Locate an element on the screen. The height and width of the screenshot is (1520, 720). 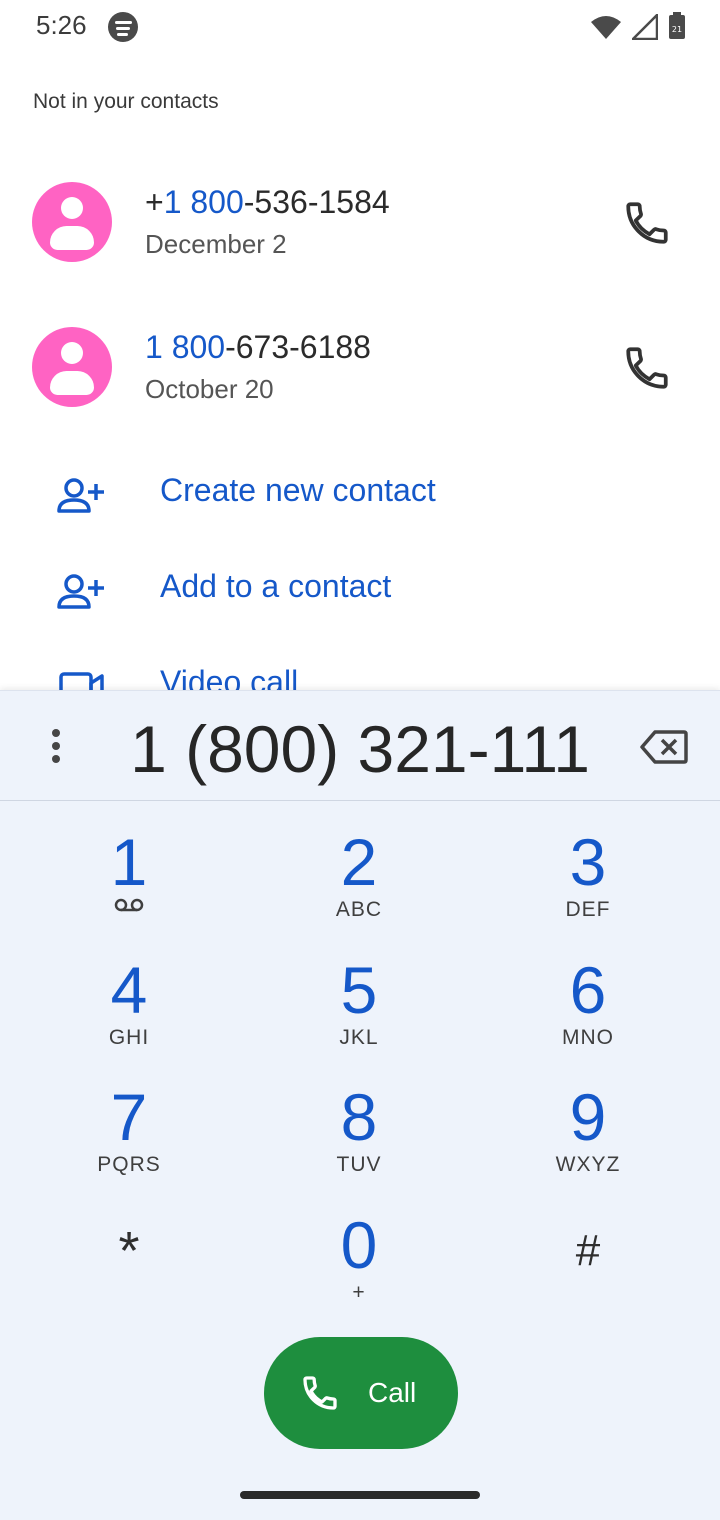
contact-row: +1 800-536-1584 December 2 is located at coordinates (360, 237).